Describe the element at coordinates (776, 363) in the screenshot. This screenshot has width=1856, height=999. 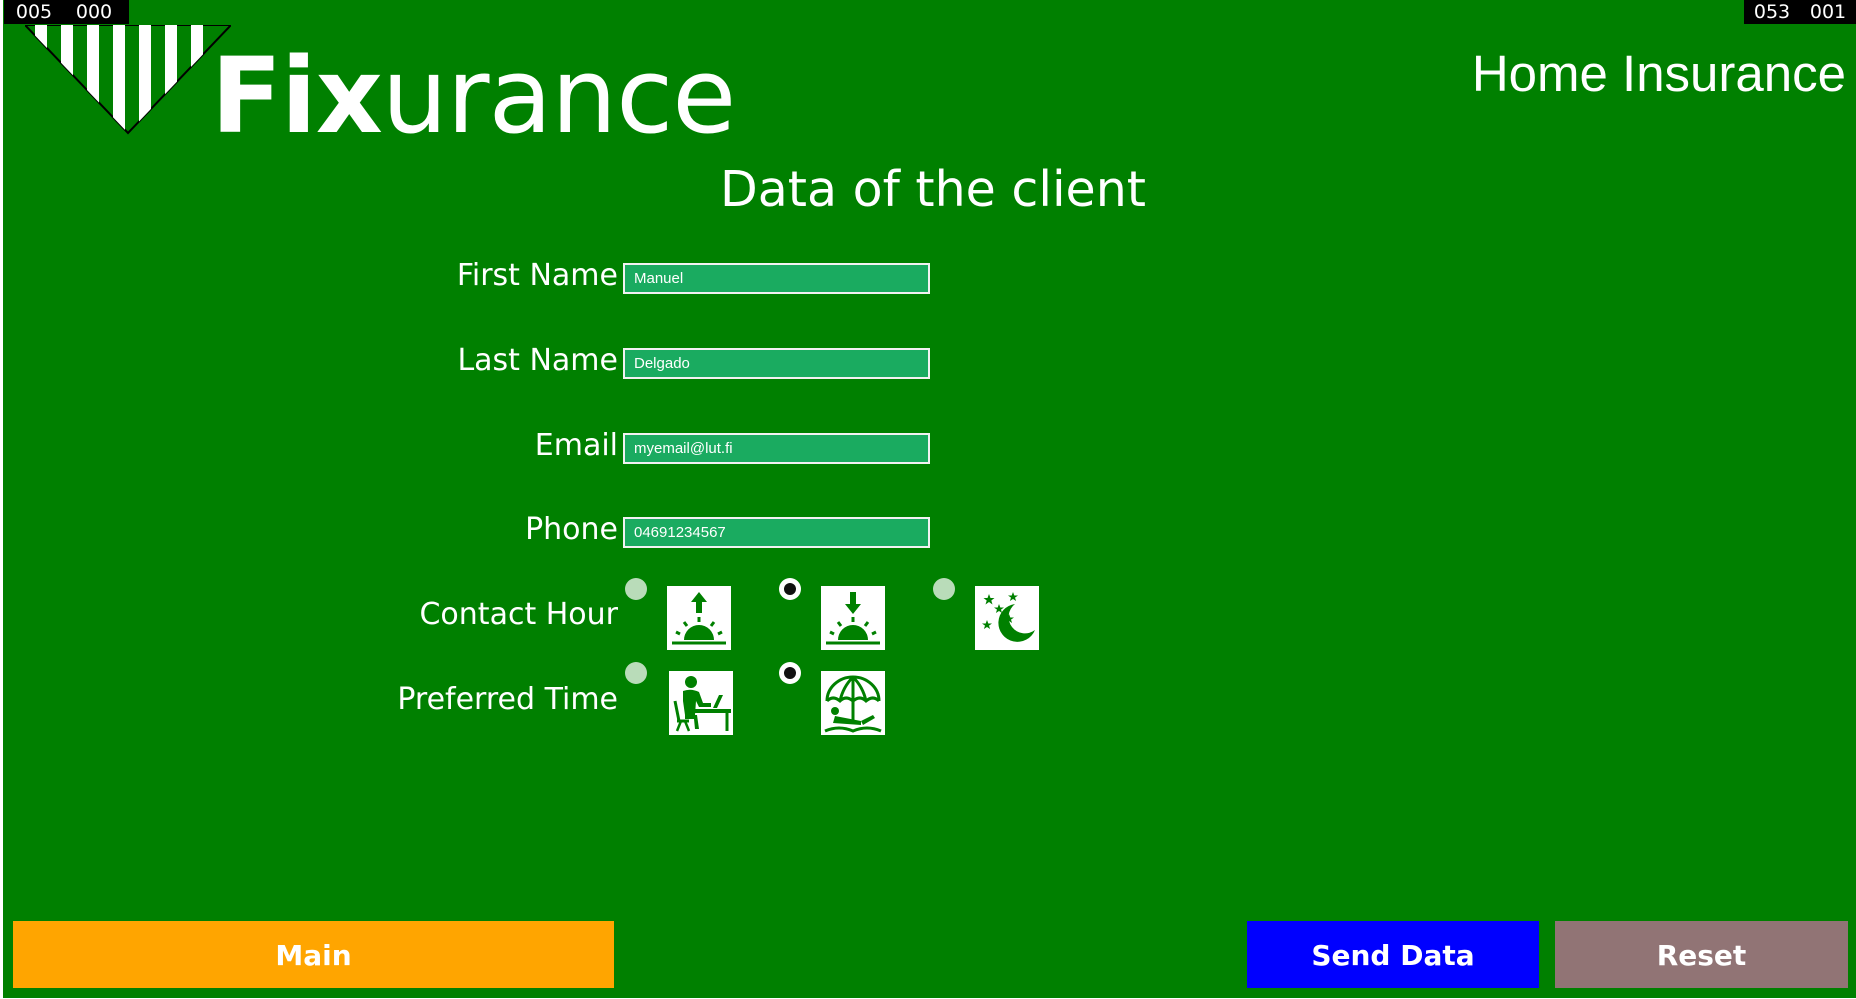
I see `last-name-input` at that location.